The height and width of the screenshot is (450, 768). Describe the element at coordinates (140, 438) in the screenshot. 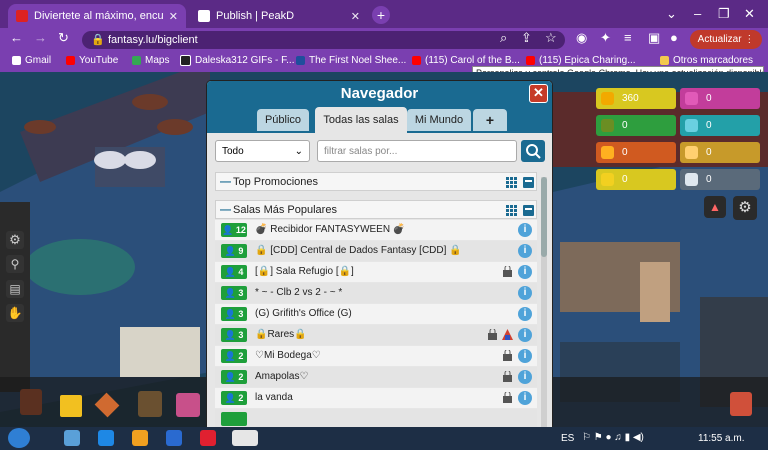

I see `media-player-icon` at that location.